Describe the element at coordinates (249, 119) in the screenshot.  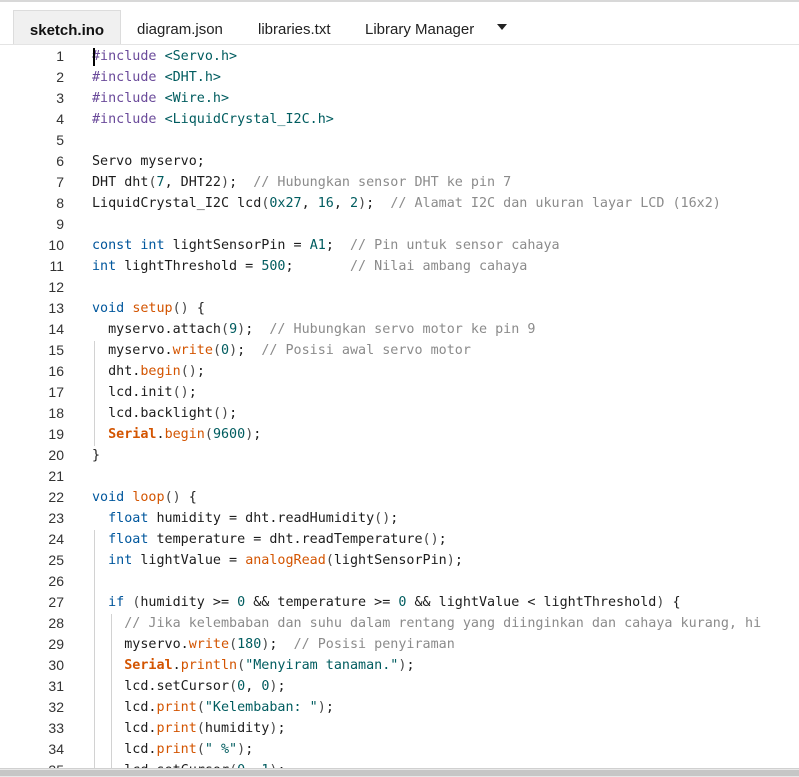
I see `code-token: <LiquidCrystal_I2C.h>` at that location.